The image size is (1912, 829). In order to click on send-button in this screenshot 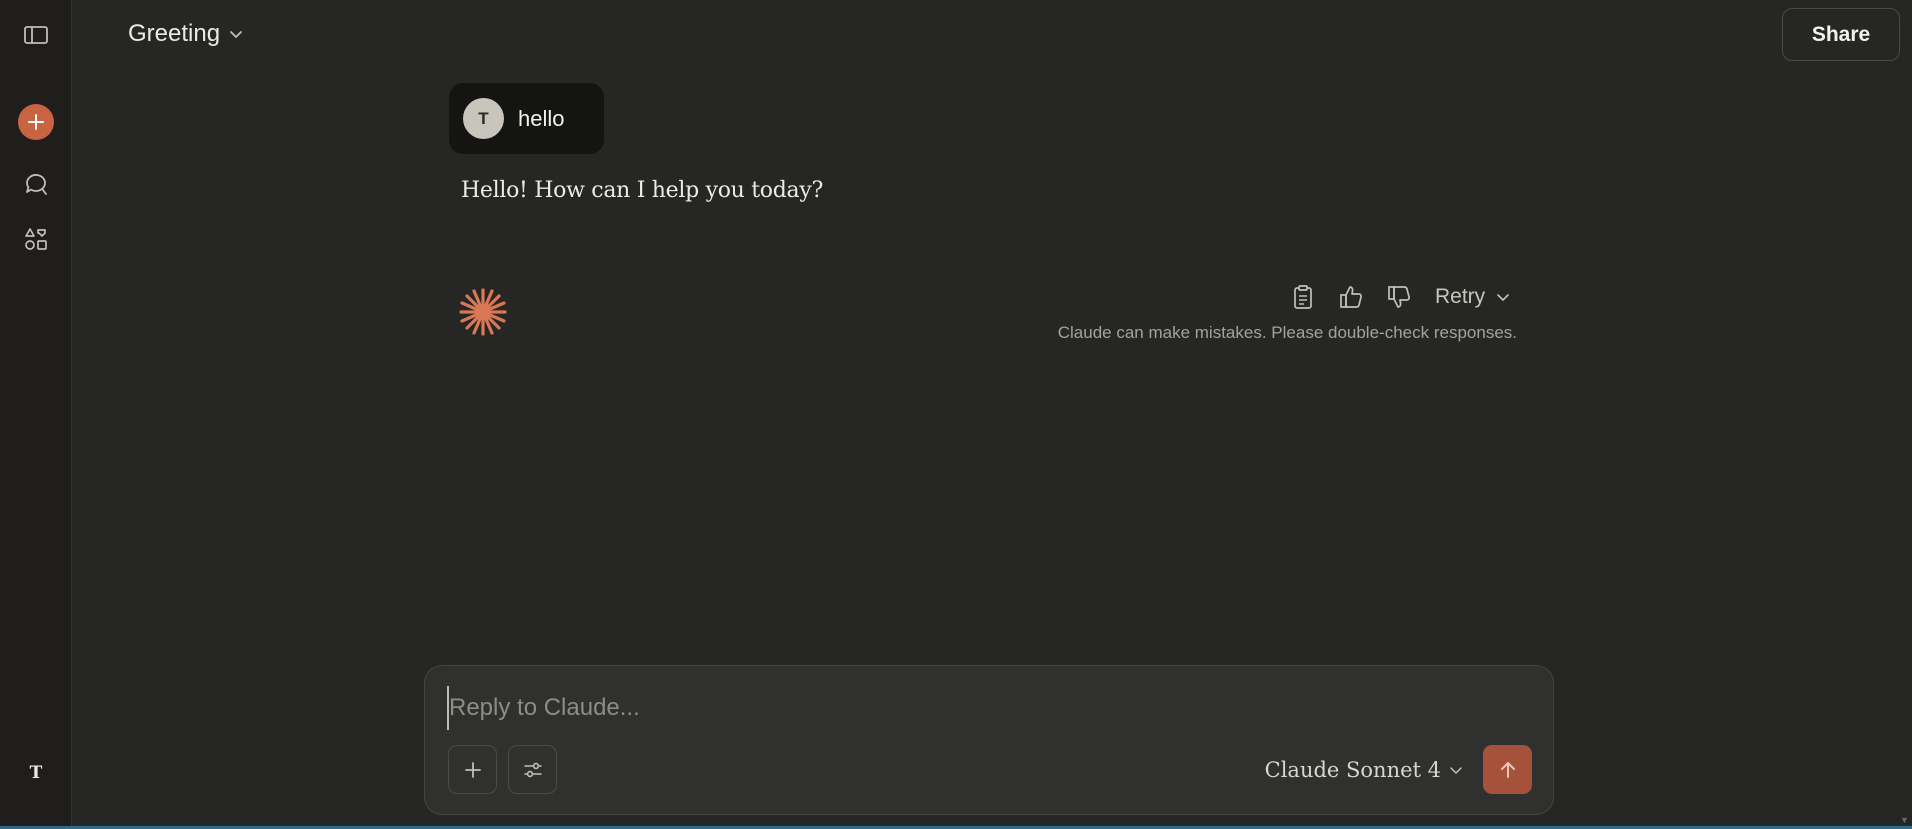, I will do `click(1507, 769)`.